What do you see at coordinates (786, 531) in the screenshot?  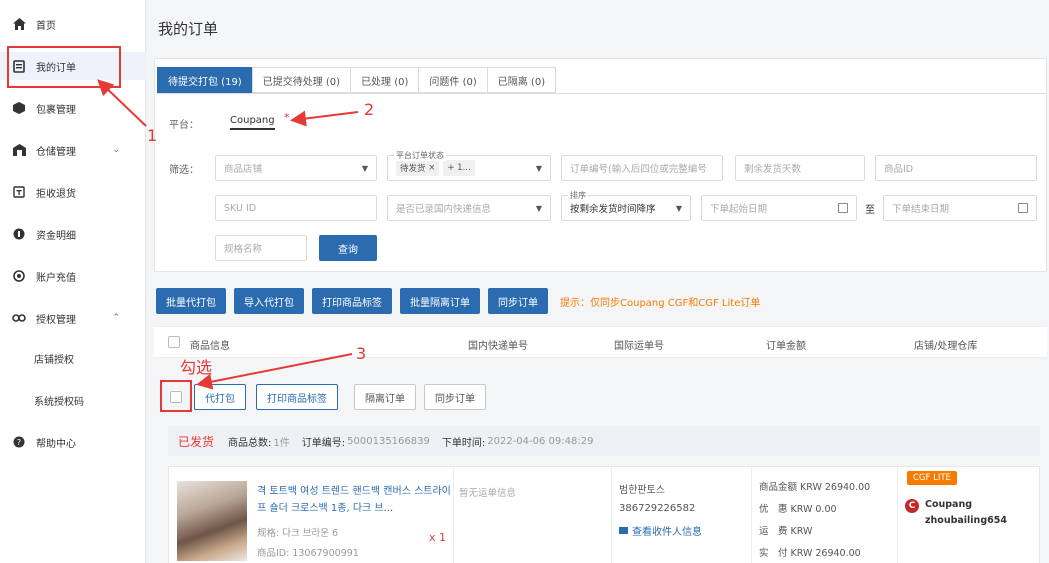 I see `amount-shipping: 运 费 KRW` at bounding box center [786, 531].